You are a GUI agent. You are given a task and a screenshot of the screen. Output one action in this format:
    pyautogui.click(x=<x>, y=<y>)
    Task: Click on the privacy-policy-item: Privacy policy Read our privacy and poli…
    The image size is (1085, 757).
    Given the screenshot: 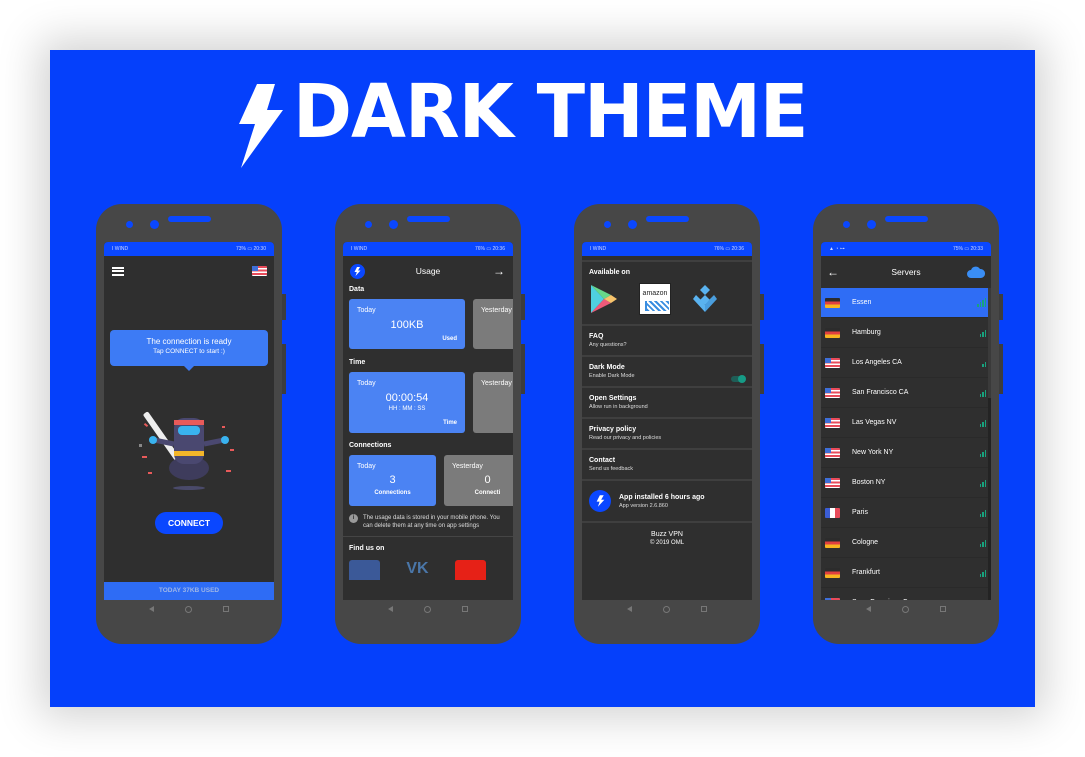 What is the action you would take?
    pyautogui.click(x=667, y=434)
    